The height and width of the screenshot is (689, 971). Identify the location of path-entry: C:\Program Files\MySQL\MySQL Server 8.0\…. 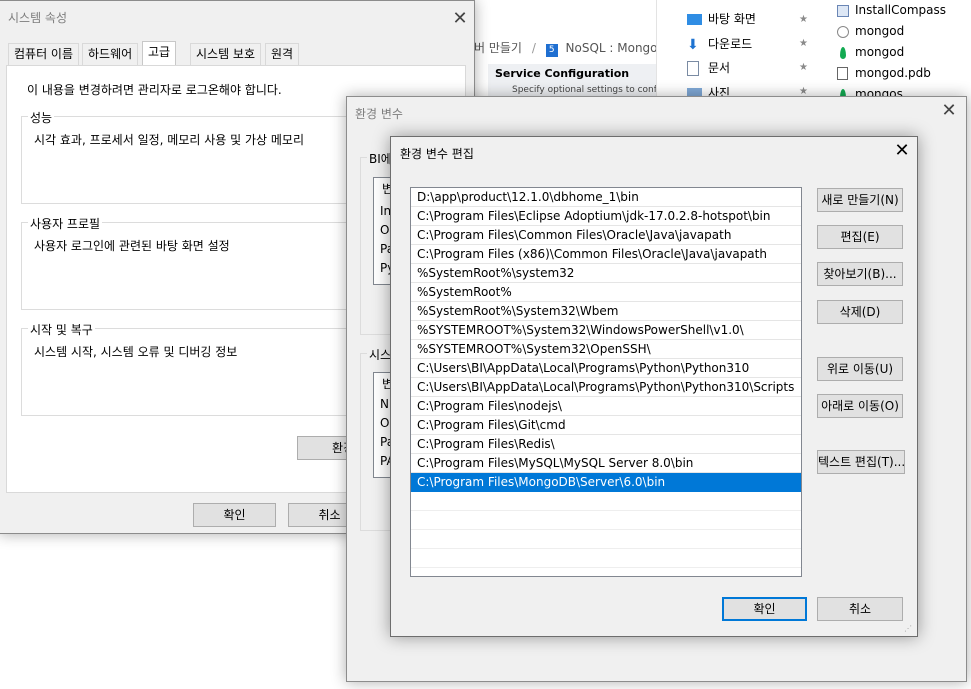
(606, 463).